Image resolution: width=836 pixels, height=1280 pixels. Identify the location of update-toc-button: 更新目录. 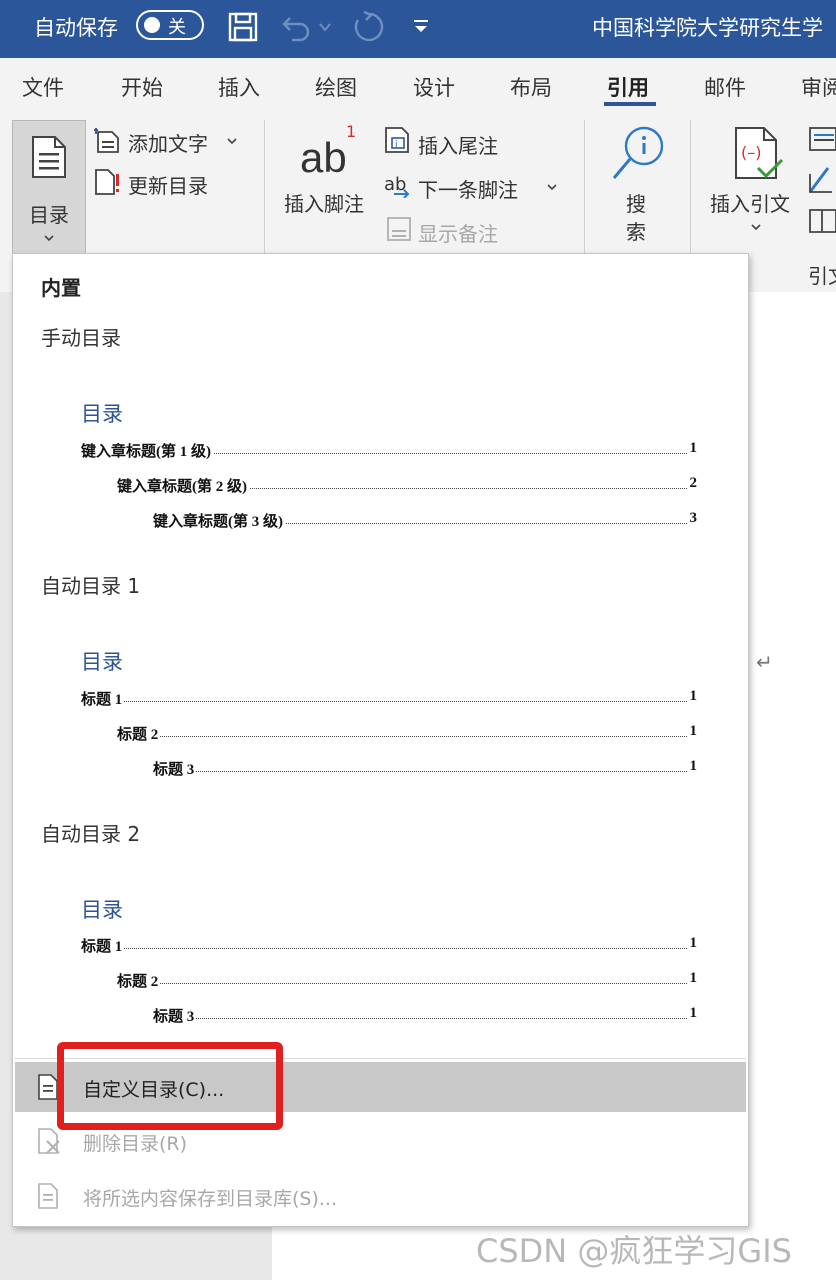
(168, 184).